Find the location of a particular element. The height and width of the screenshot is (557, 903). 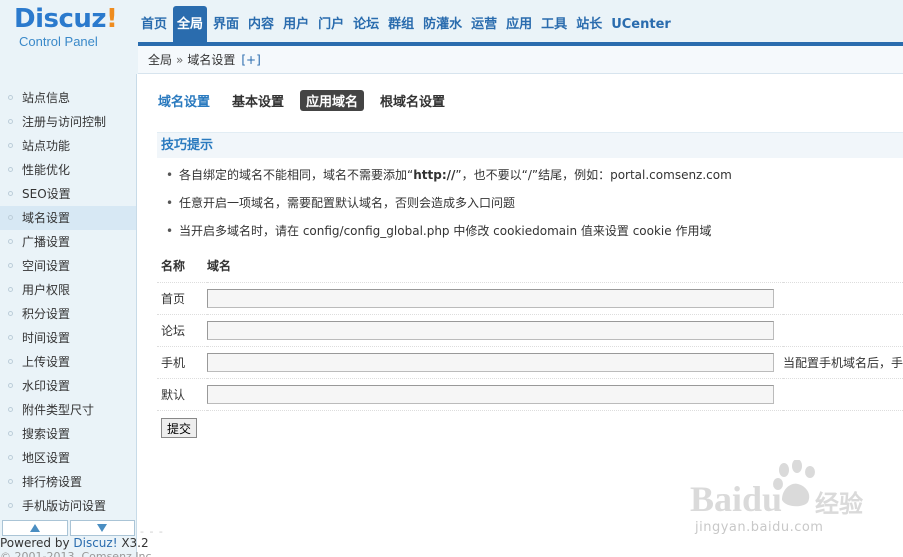

breadcrumb-current: 域名设置 is located at coordinates (211, 60).